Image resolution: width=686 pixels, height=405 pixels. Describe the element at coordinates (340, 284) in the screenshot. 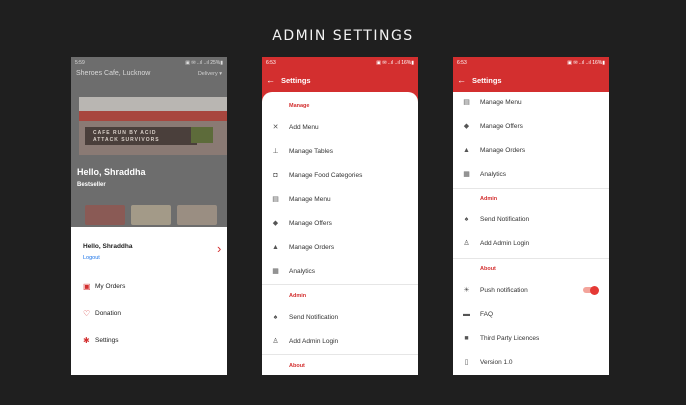

I see `divider` at that location.